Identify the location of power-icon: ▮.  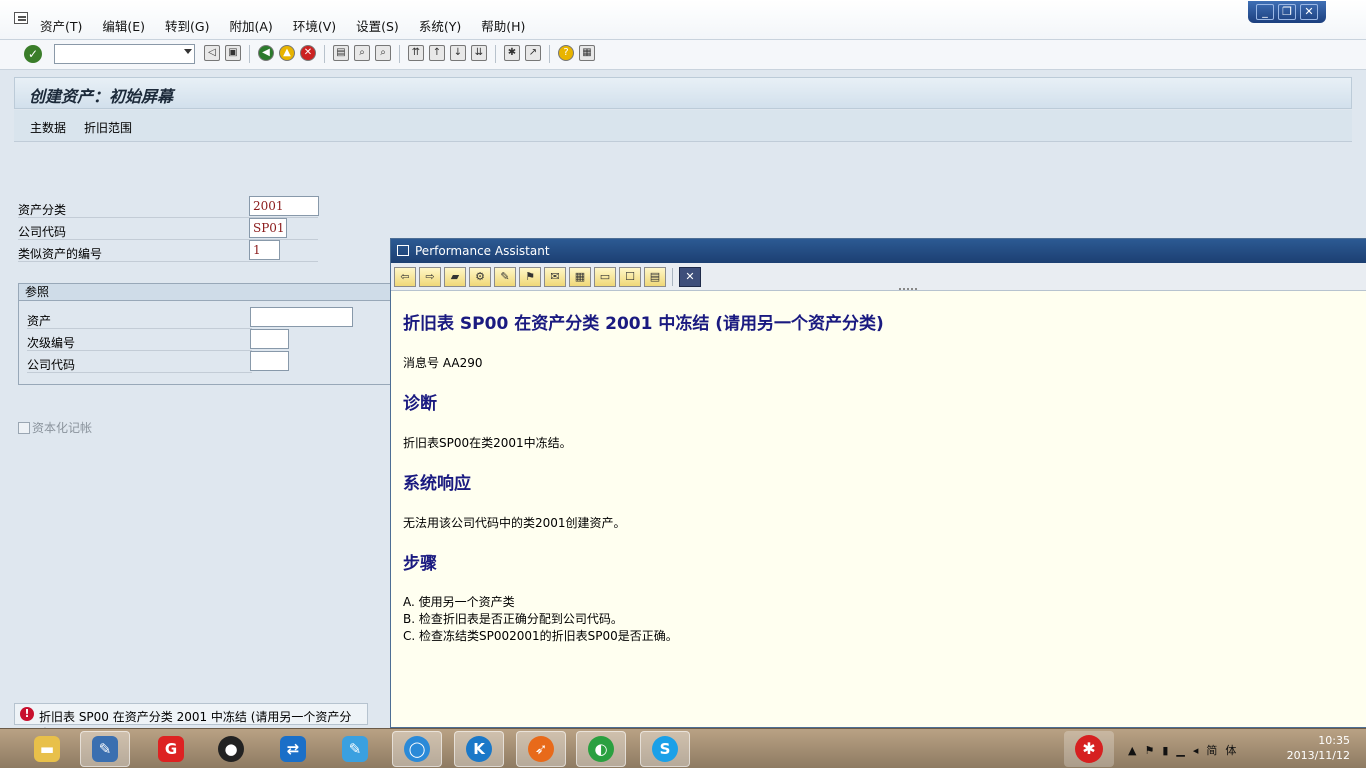
(1169, 750).